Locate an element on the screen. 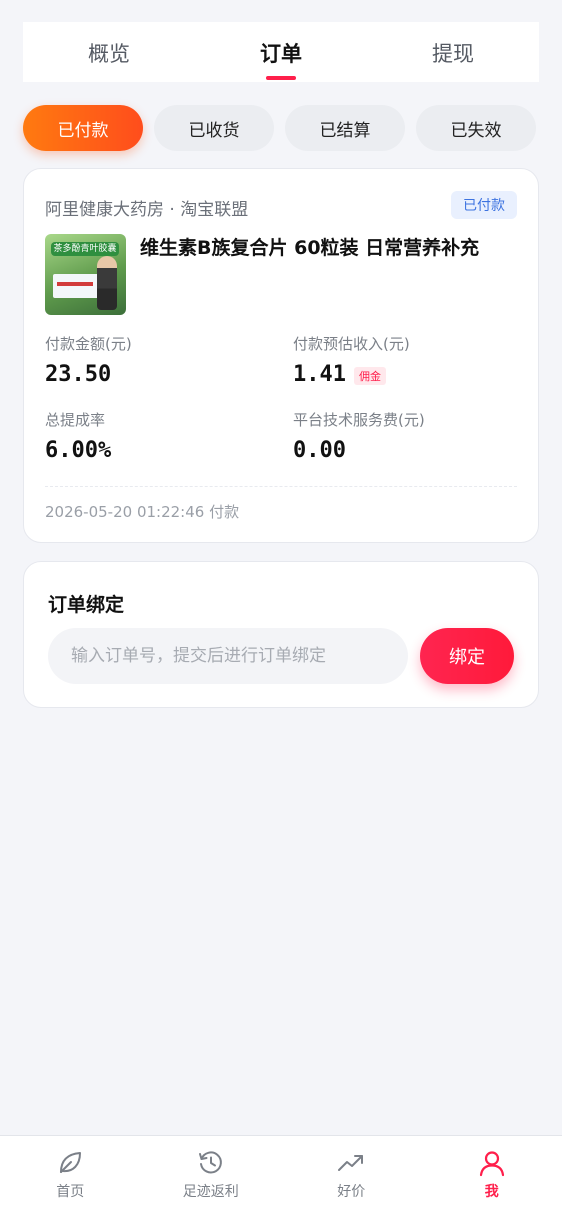  amount-label: 付款金额(元) is located at coordinates (88, 344).